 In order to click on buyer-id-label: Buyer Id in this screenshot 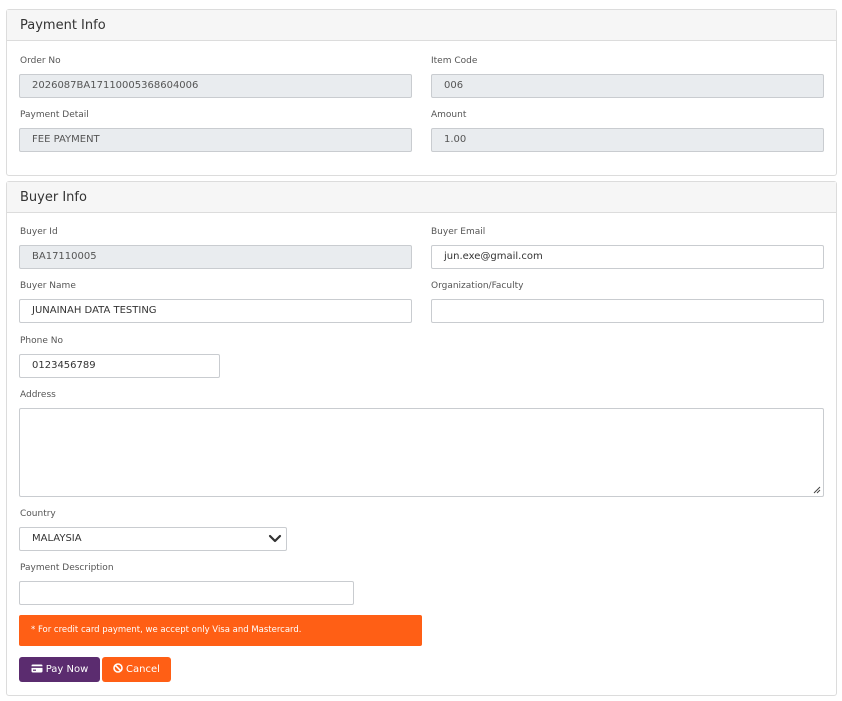, I will do `click(39, 232)`.